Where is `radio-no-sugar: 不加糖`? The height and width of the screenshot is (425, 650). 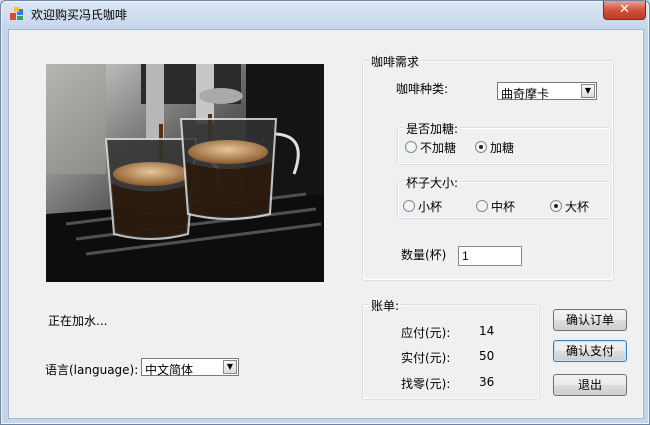 radio-no-sugar: 不加糖 is located at coordinates (430, 147).